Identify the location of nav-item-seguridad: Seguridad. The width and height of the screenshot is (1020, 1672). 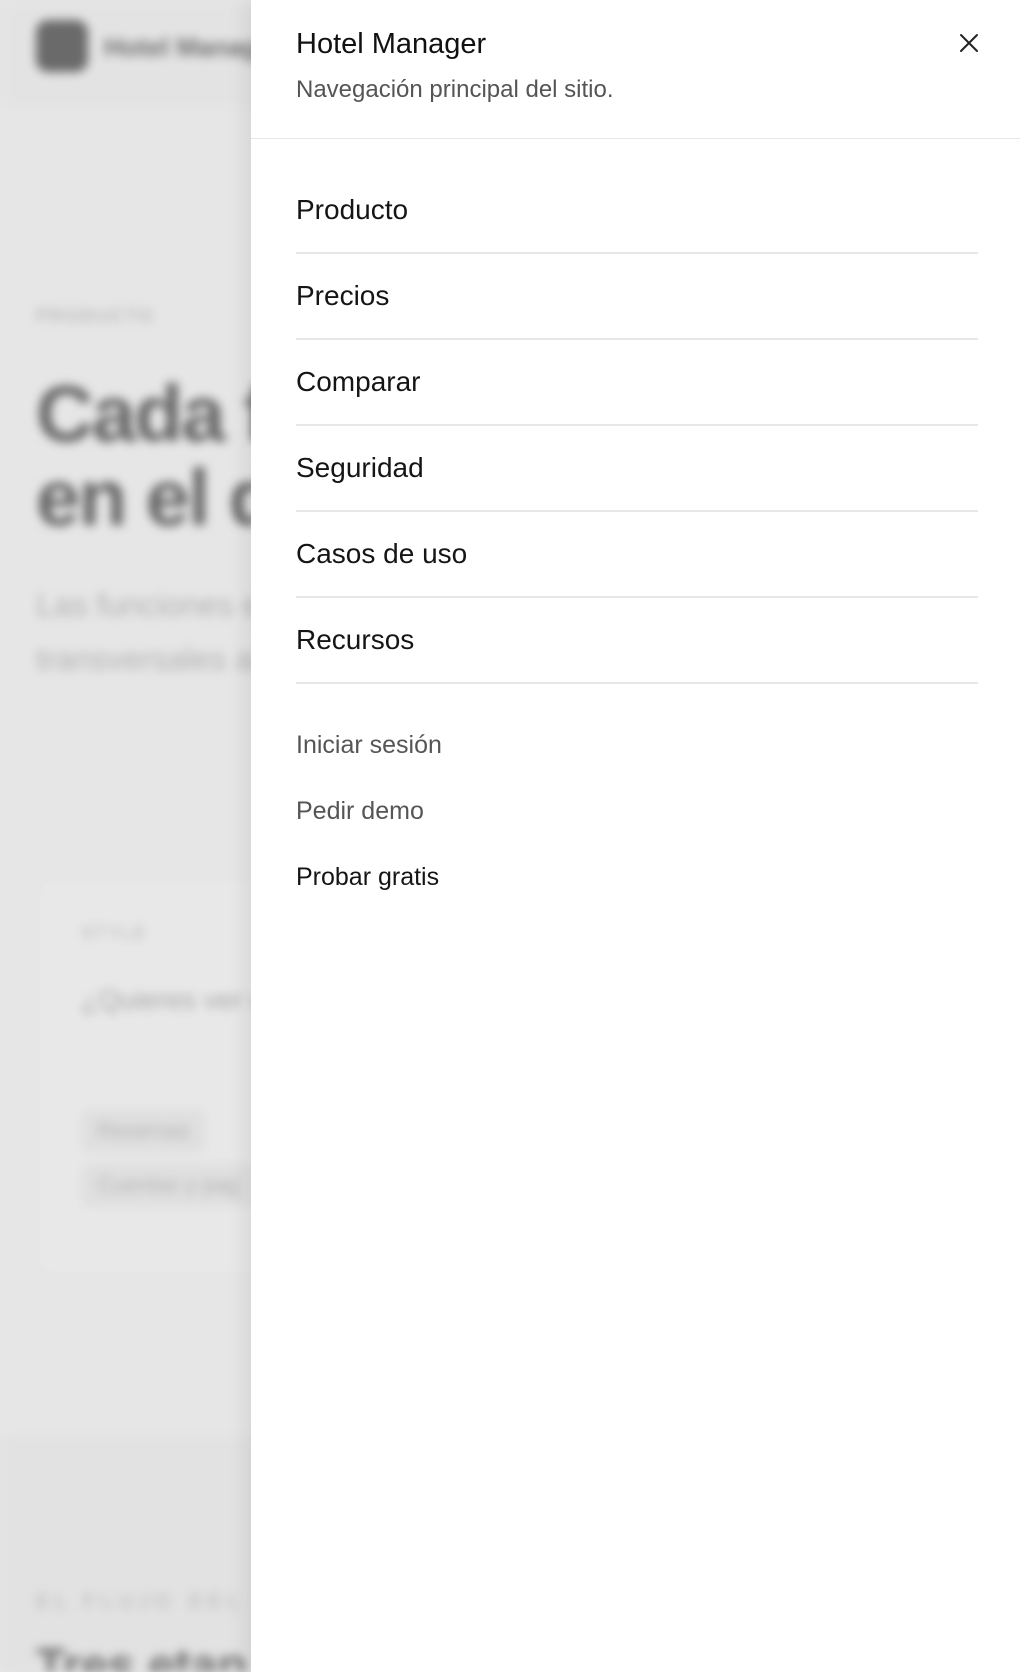
(637, 469).